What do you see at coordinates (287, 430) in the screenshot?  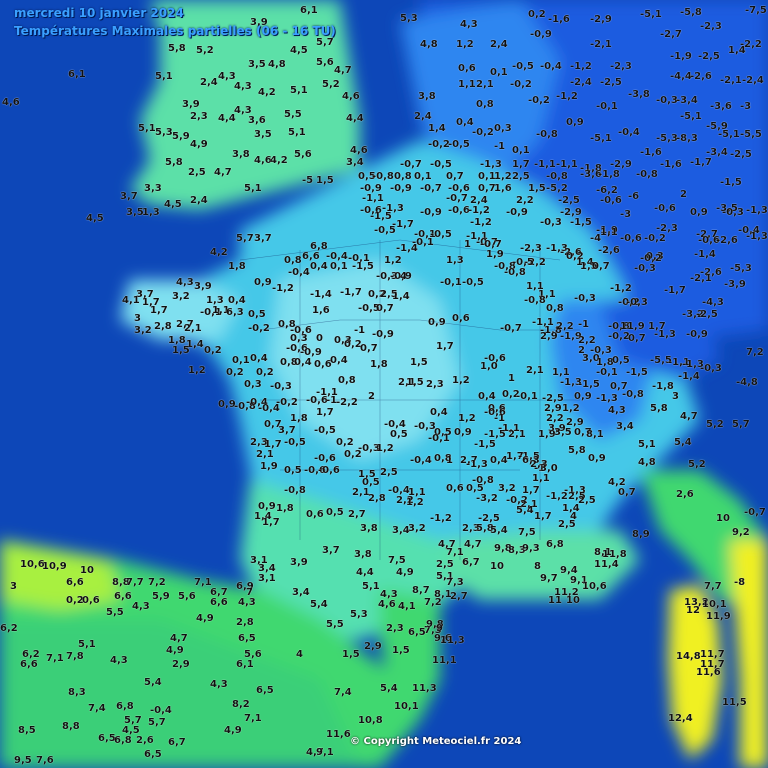 I see `temperature-reading: 3,7` at bounding box center [287, 430].